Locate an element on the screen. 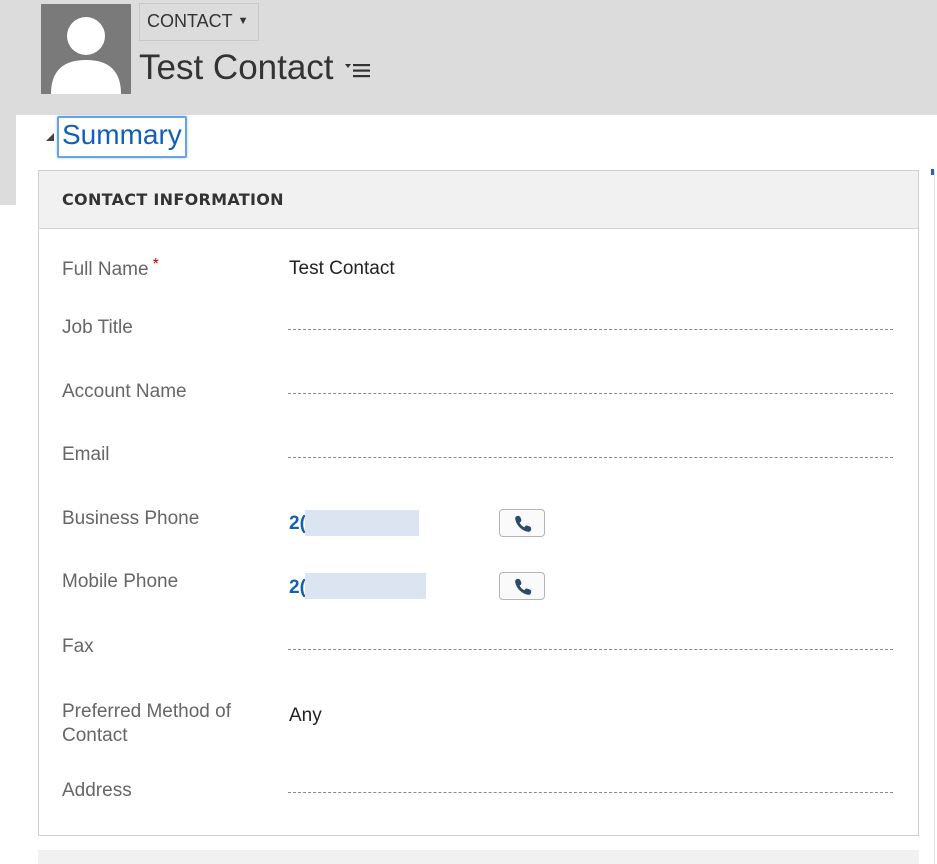 This screenshot has width=937, height=864. menu-icon is located at coordinates (357, 71).